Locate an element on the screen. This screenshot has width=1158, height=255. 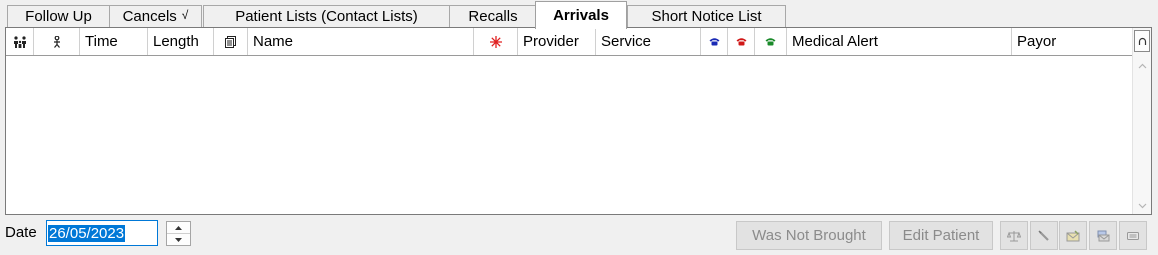
column-name: Name is located at coordinates (361, 41).